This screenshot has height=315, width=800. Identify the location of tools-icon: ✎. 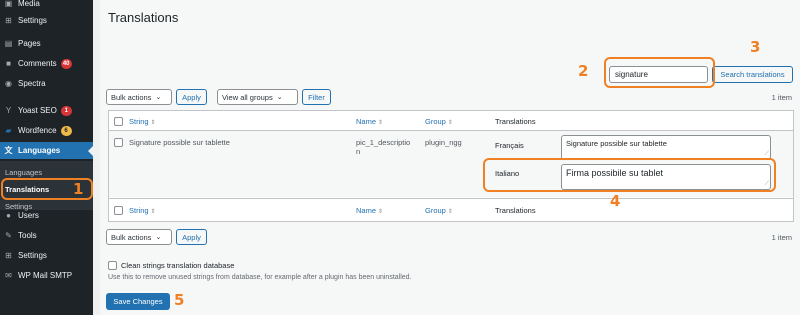
(8, 235).